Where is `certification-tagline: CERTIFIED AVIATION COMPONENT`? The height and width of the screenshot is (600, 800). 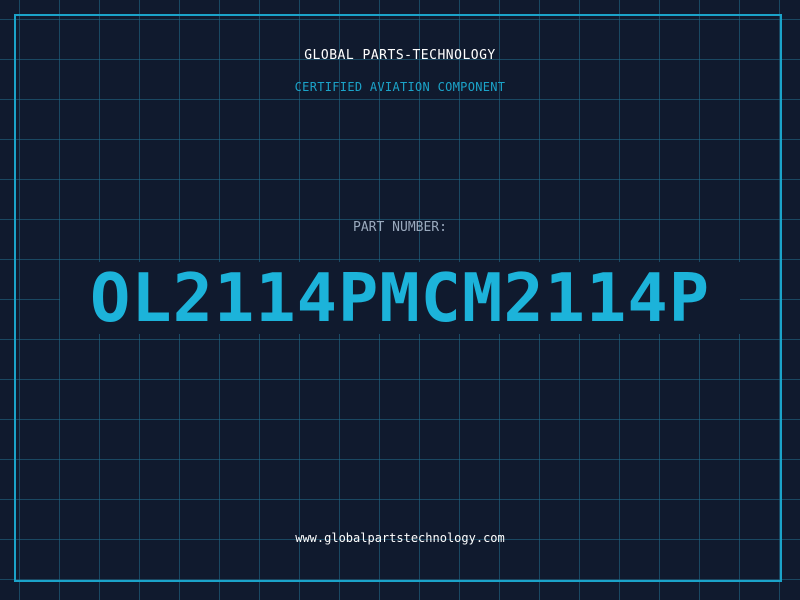 certification-tagline: CERTIFIED AVIATION COMPONENT is located at coordinates (400, 87).